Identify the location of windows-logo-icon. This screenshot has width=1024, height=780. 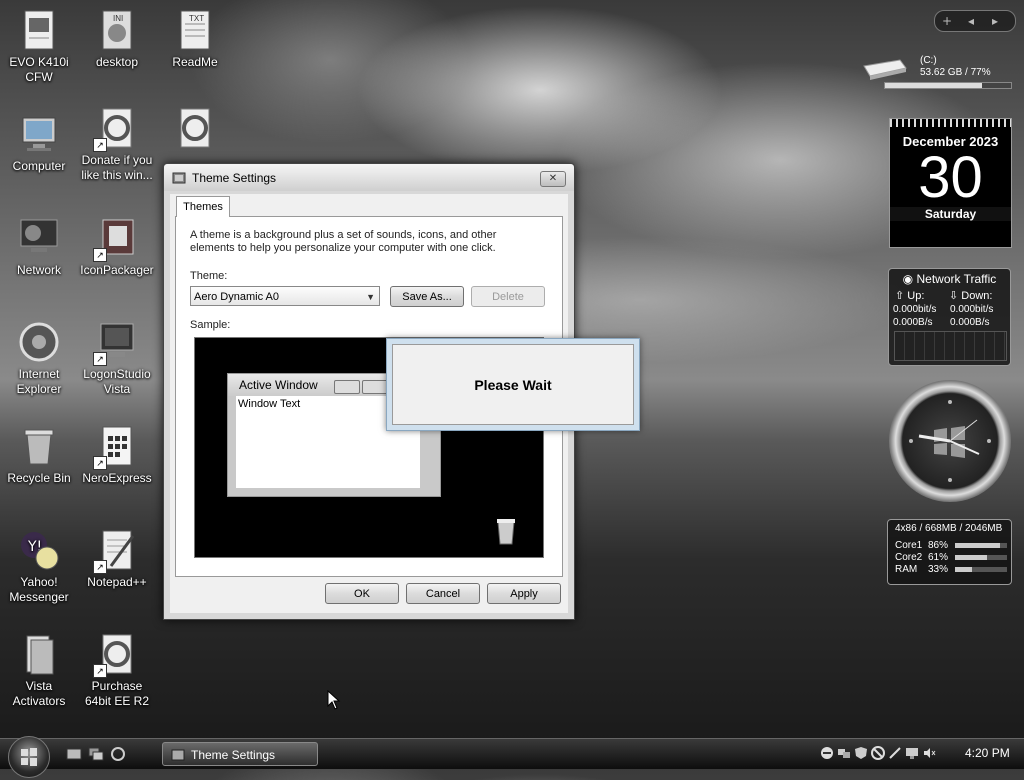
(29, 757).